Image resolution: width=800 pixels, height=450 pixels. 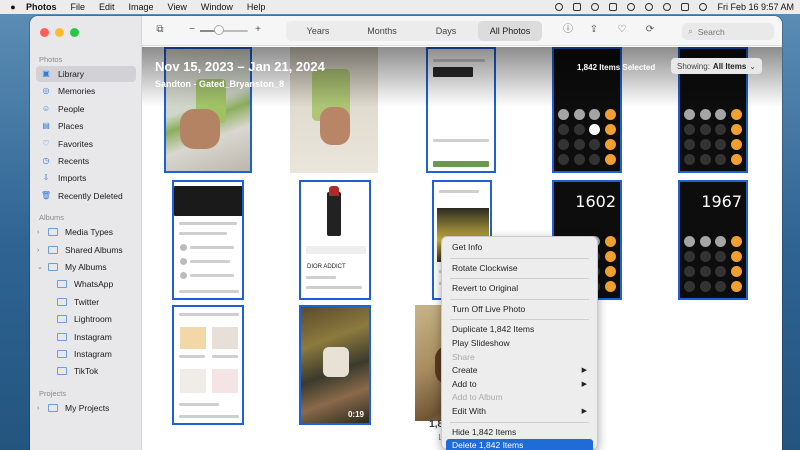 I want to click on date-range-title: Nov 15, 2023 – Jan 21, 2024, so click(x=240, y=66).